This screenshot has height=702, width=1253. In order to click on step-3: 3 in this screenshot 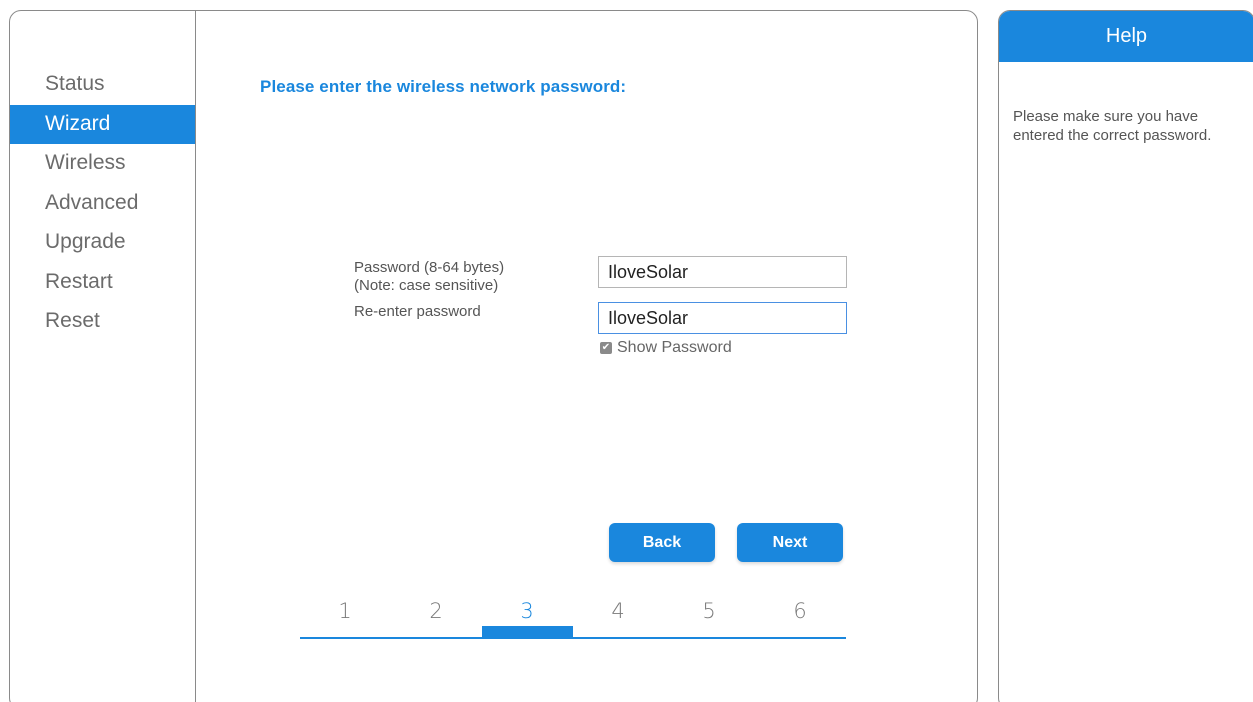, I will do `click(527, 611)`.